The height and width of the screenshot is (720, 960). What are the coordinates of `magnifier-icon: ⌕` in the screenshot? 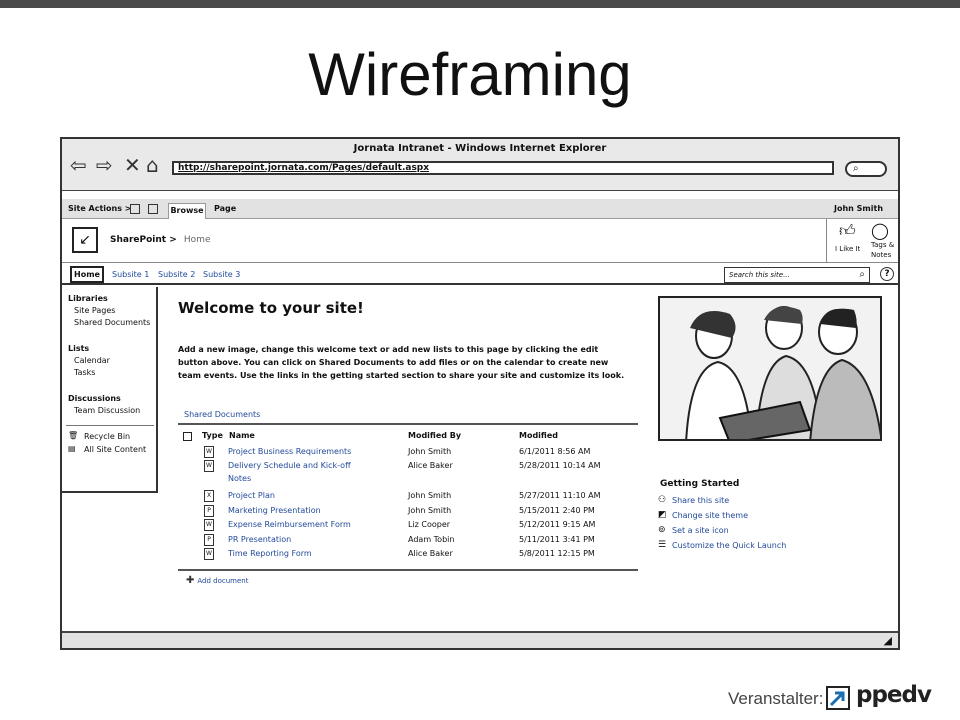 It's located at (862, 275).